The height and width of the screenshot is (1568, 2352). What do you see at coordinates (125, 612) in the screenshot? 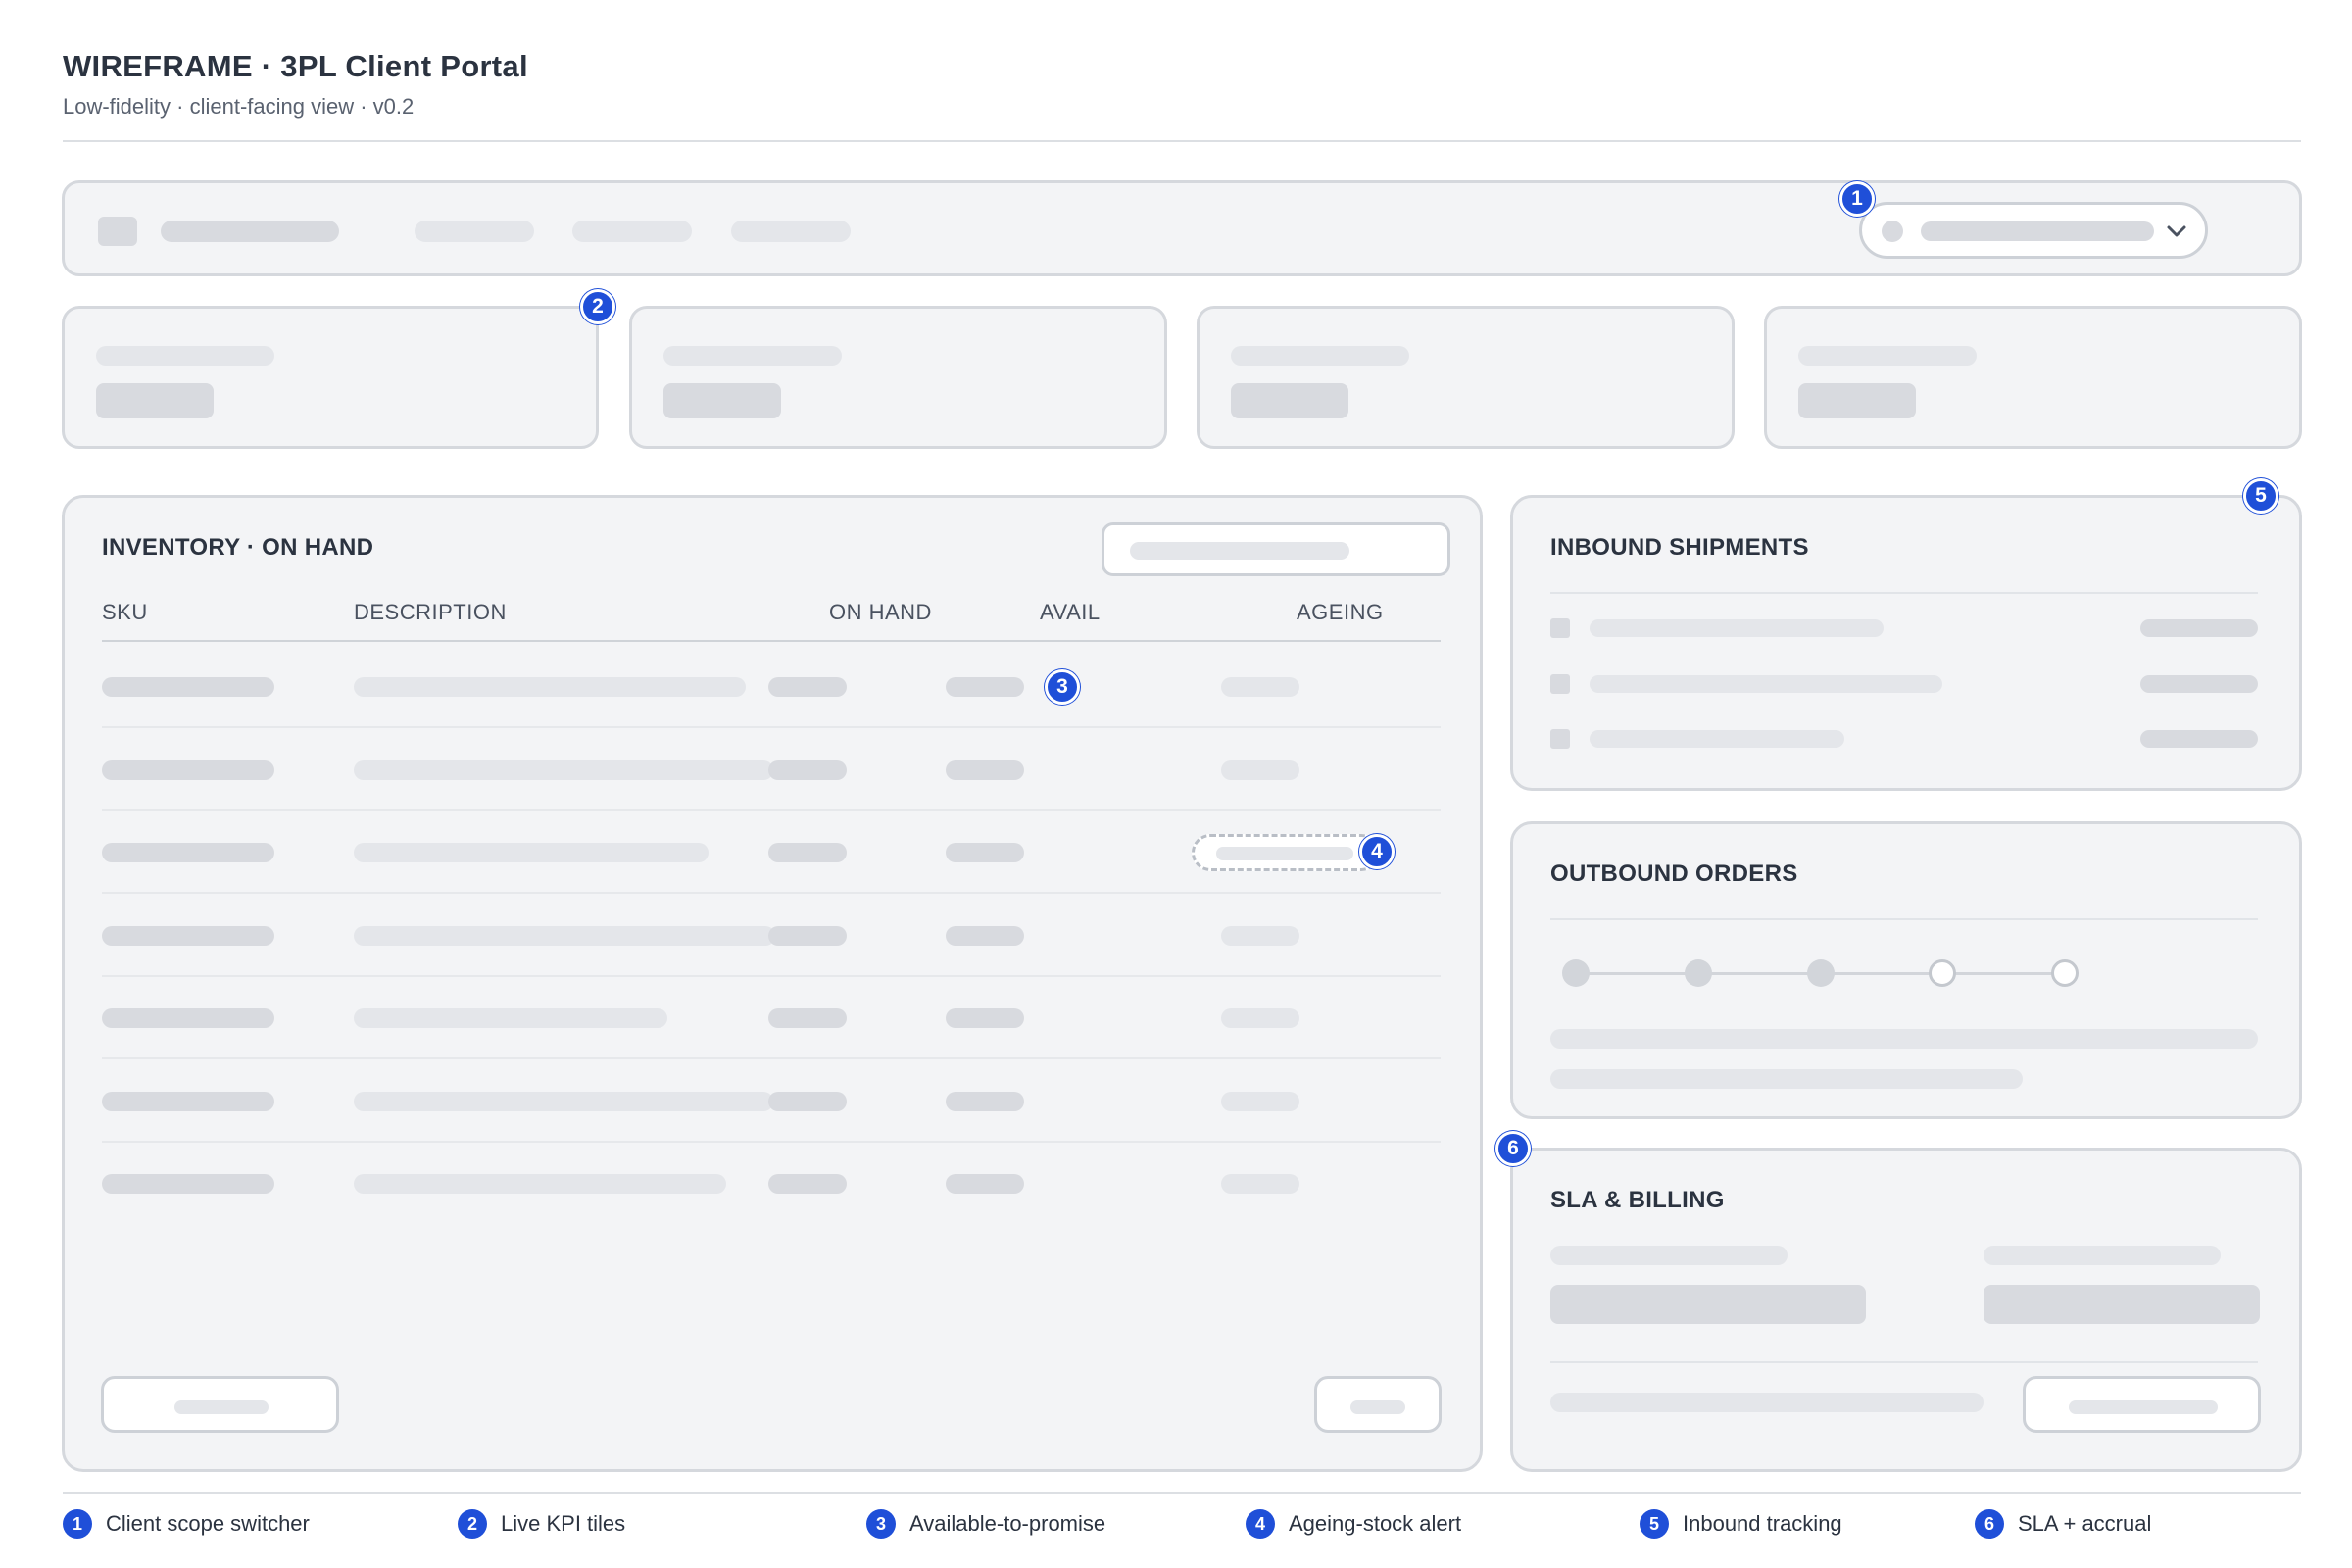
I see `column-header-sku: SKU` at bounding box center [125, 612].